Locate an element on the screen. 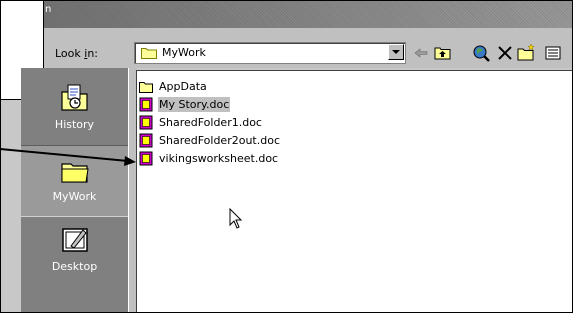 Image resolution: width=573 pixels, height=313 pixels. delete-button is located at coordinates (505, 53).